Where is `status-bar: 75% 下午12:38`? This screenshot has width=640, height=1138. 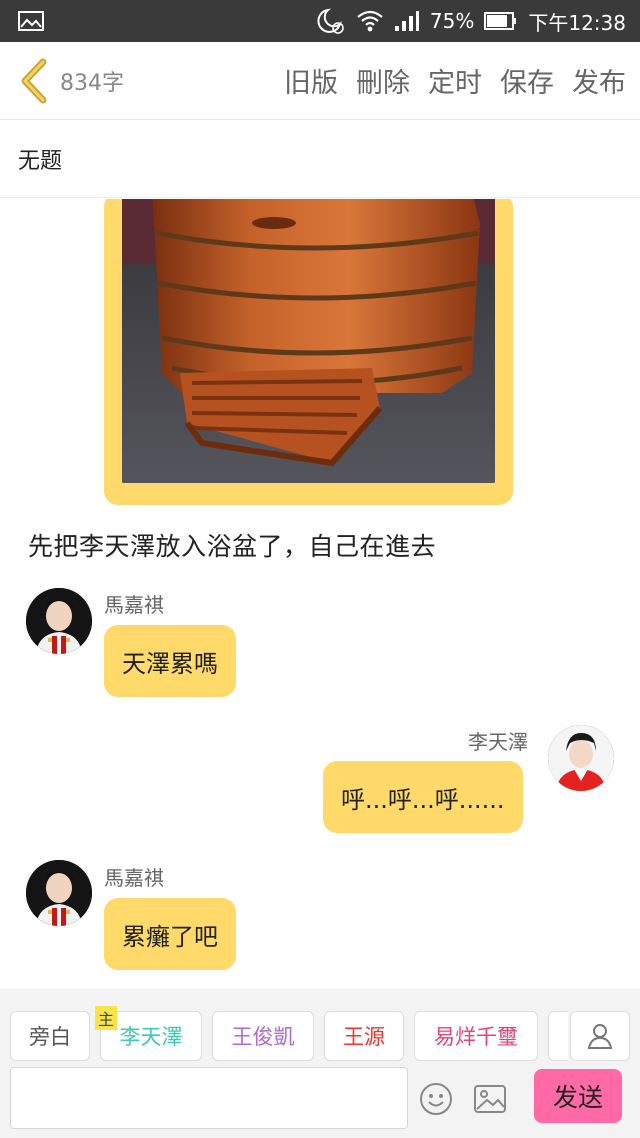 status-bar: 75% 下午12:38 is located at coordinates (320, 21).